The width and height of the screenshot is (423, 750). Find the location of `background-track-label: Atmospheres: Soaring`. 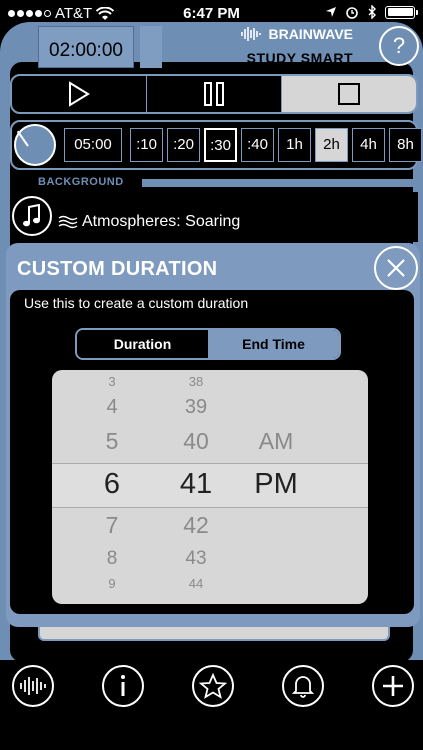

background-track-label: Atmospheres: Soaring is located at coordinates (161, 221).